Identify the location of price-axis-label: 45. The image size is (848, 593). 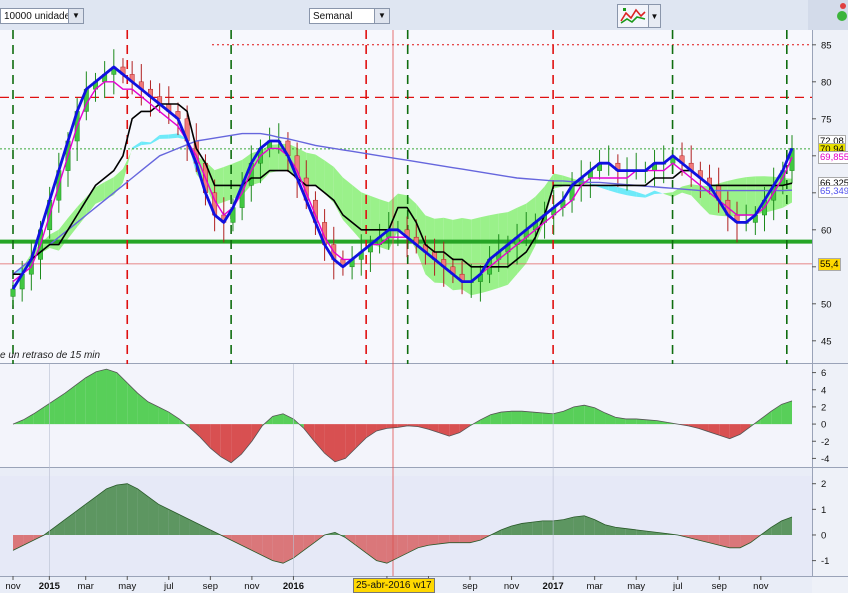
(826, 341).